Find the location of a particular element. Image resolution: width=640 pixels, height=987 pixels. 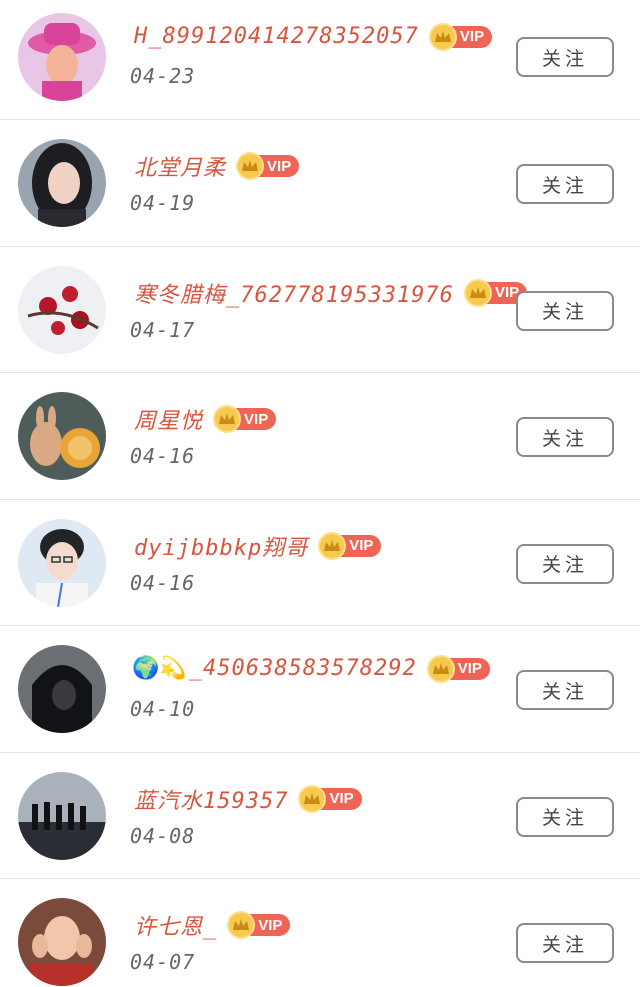

username-line: 寒冬腊梅_762778195331976 VIP is located at coordinates (330, 293).